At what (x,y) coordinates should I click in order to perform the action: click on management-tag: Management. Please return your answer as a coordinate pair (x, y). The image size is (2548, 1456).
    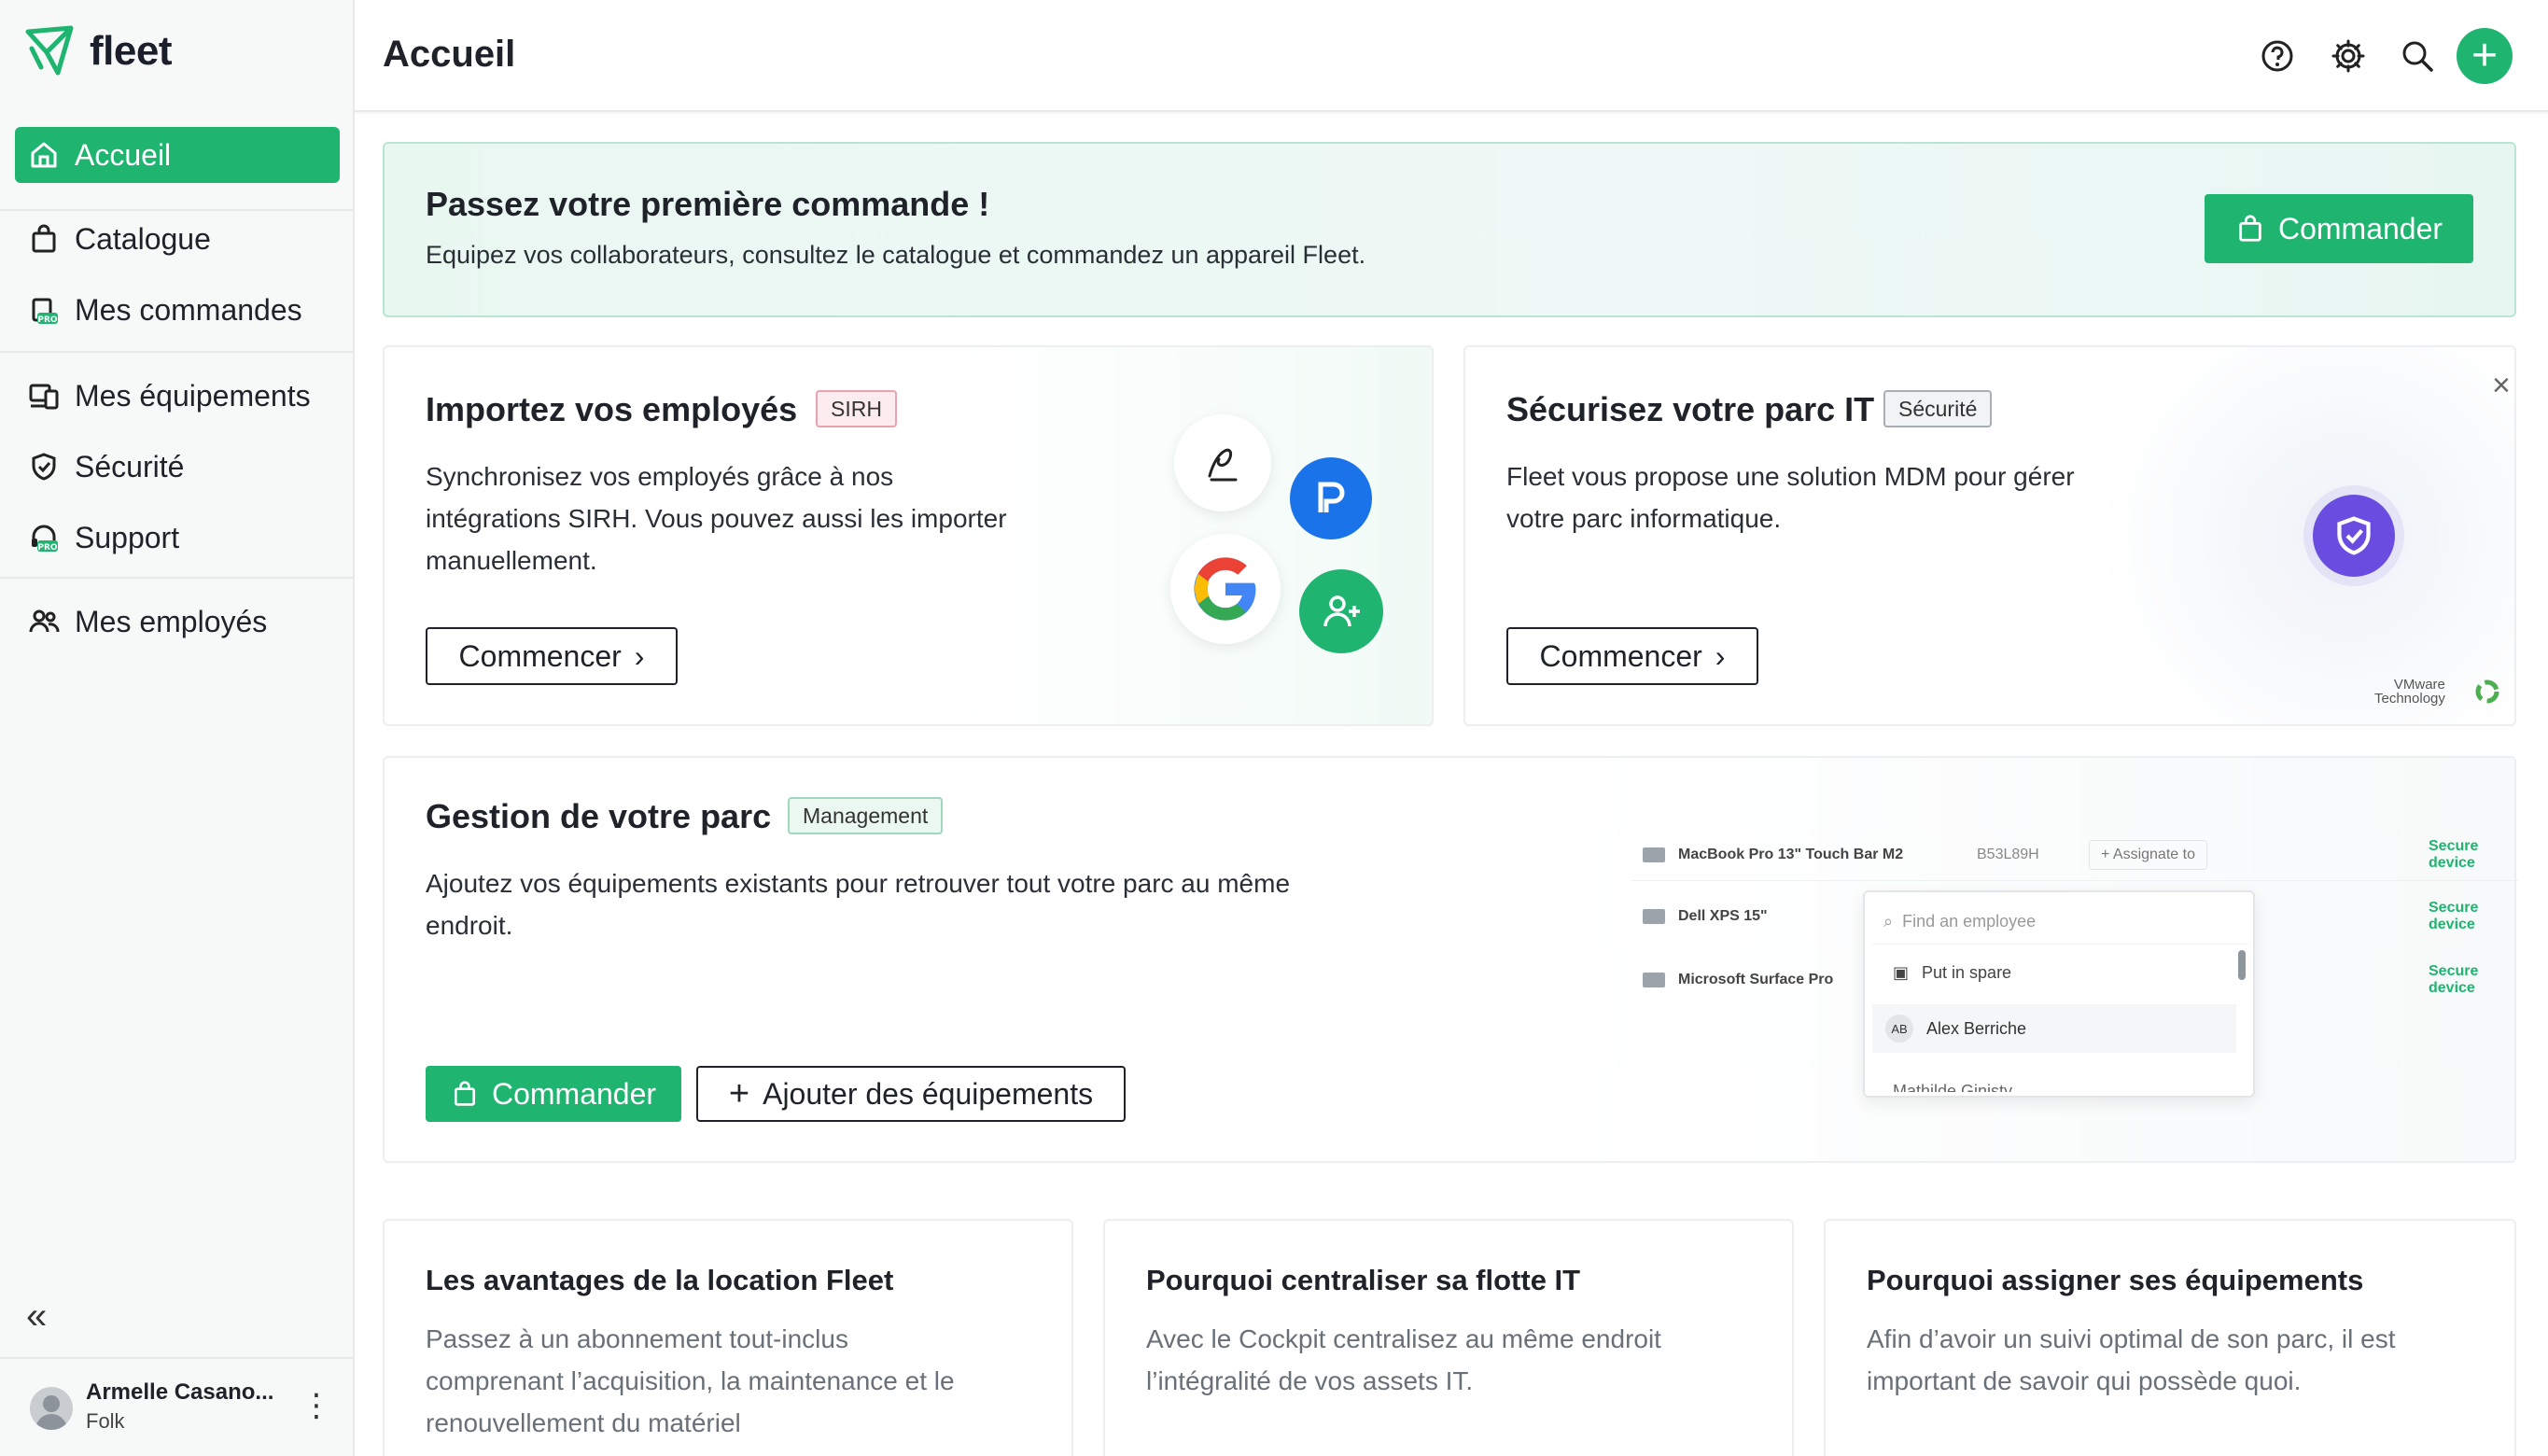
    Looking at the image, I should click on (866, 815).